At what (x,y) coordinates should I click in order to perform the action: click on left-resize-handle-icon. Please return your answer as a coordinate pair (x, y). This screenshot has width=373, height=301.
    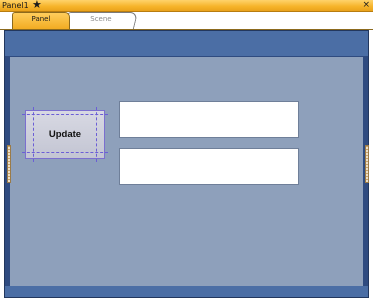
    Looking at the image, I should click on (9, 164).